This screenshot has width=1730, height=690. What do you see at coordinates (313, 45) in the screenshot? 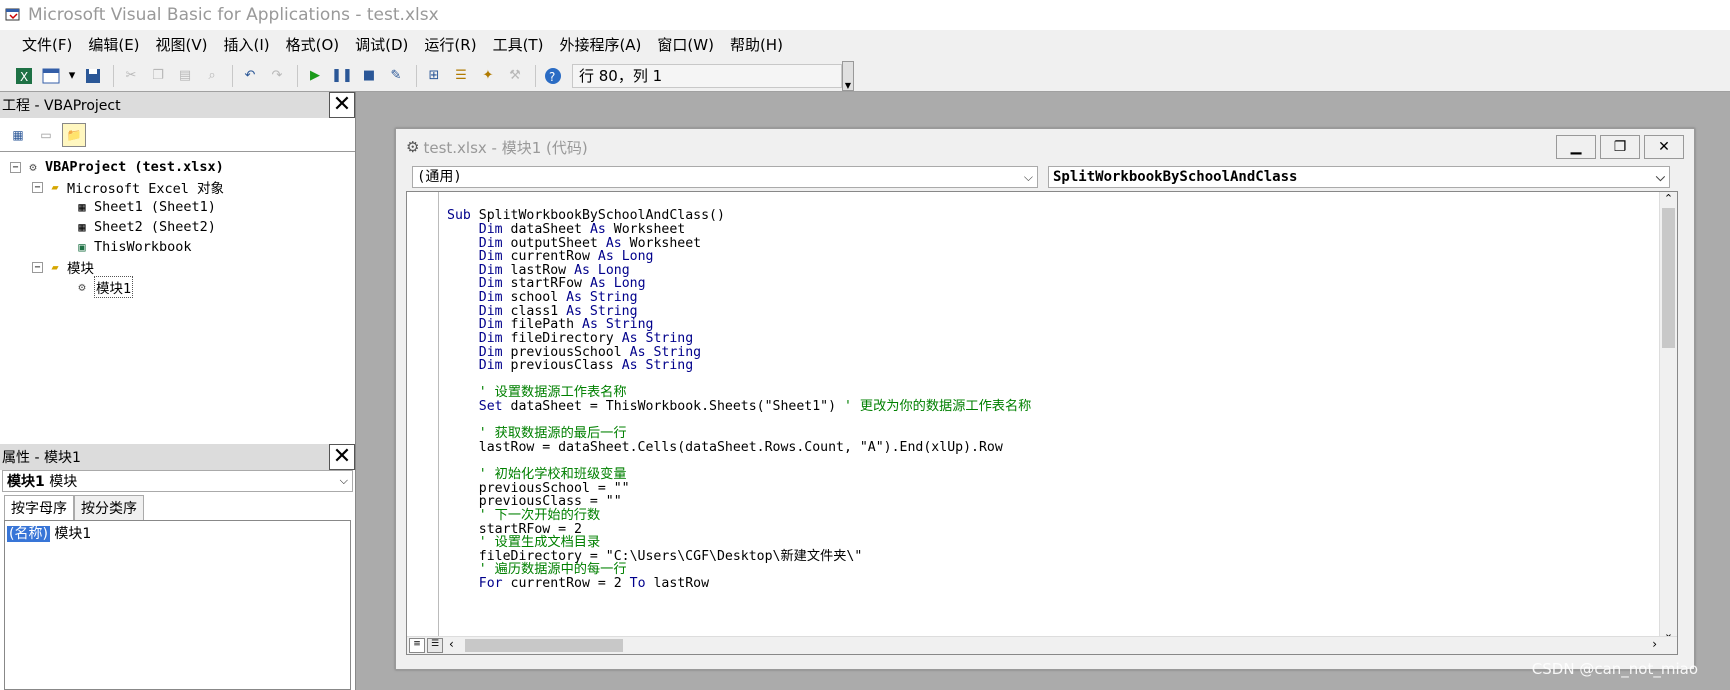
I see `menu-format: 格式(O)` at bounding box center [313, 45].